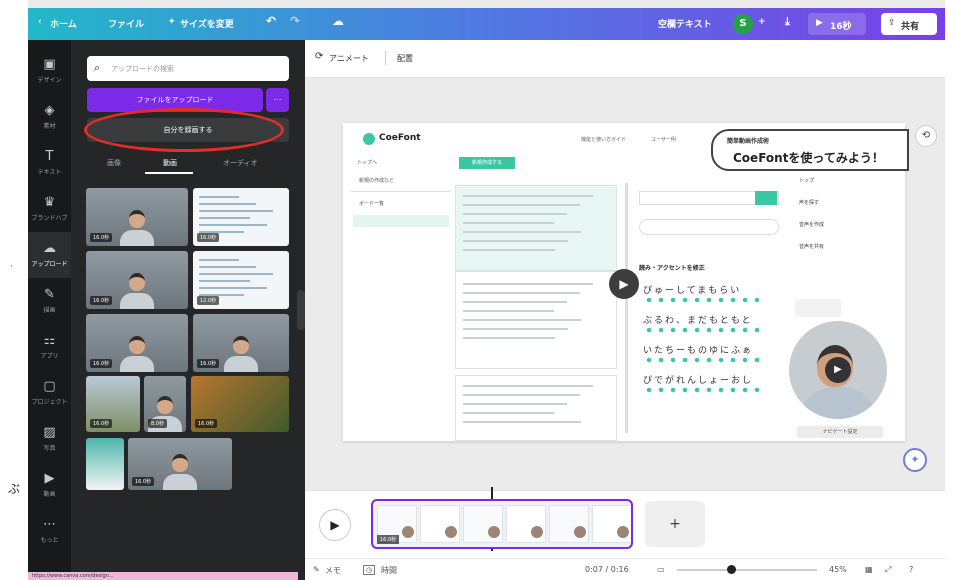  What do you see at coordinates (49, 301) in the screenshot?
I see `rail-item-draw: ✎ 描画` at bounding box center [49, 301].